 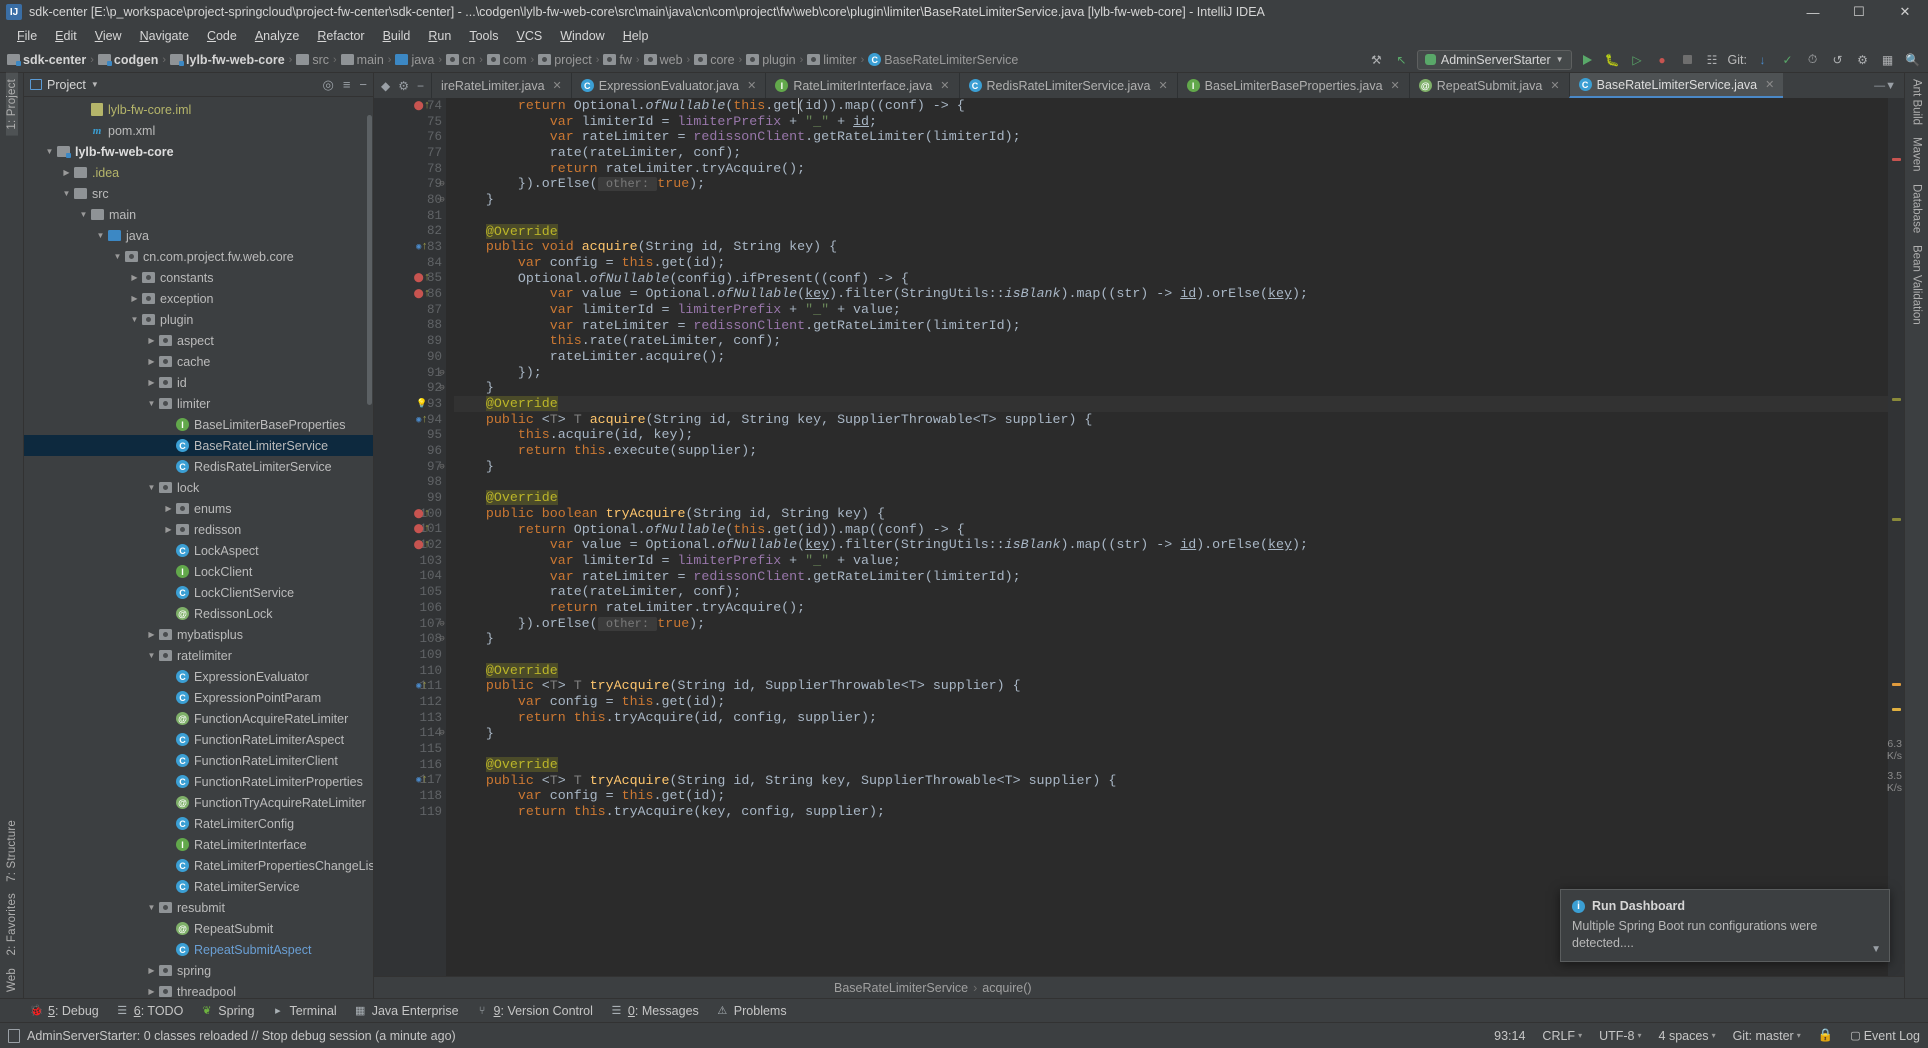 What do you see at coordinates (1171, 153) in the screenshot?
I see `code-line-77: rate(rateLimiter, conf);` at bounding box center [1171, 153].